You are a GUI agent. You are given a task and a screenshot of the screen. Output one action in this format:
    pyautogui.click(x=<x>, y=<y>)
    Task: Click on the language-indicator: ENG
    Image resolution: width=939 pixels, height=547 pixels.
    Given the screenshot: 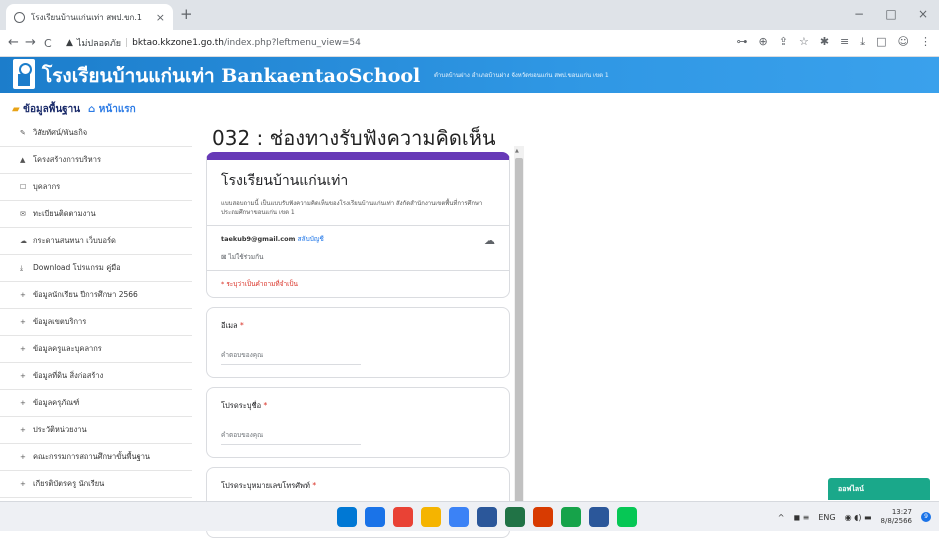 What is the action you would take?
    pyautogui.click(x=826, y=517)
    